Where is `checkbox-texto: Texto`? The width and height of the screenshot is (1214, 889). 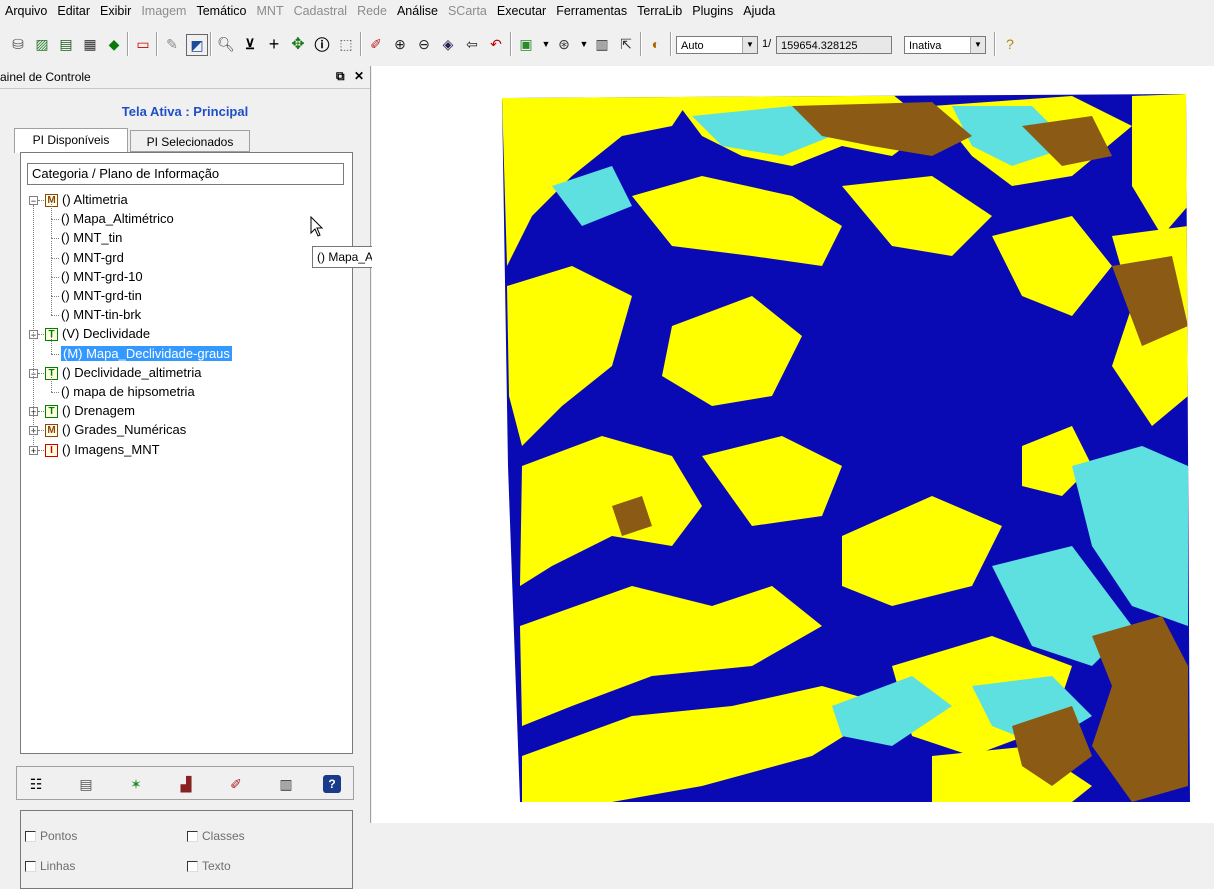
checkbox-texto: Texto is located at coordinates (209, 866).